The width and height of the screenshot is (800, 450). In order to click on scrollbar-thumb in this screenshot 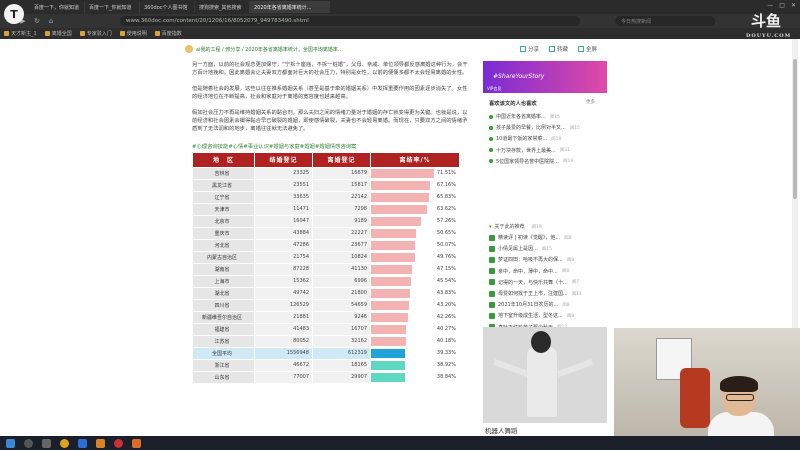, I will do `click(795, 129)`.